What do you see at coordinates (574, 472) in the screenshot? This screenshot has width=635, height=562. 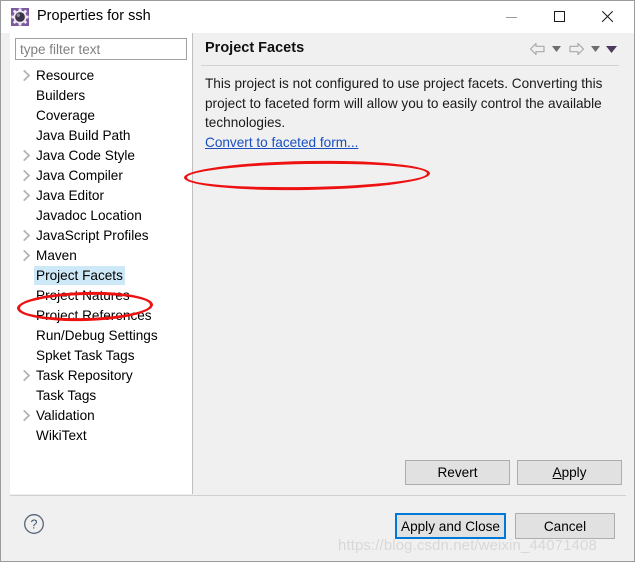 I see `apply-label-rest: pply` at bounding box center [574, 472].